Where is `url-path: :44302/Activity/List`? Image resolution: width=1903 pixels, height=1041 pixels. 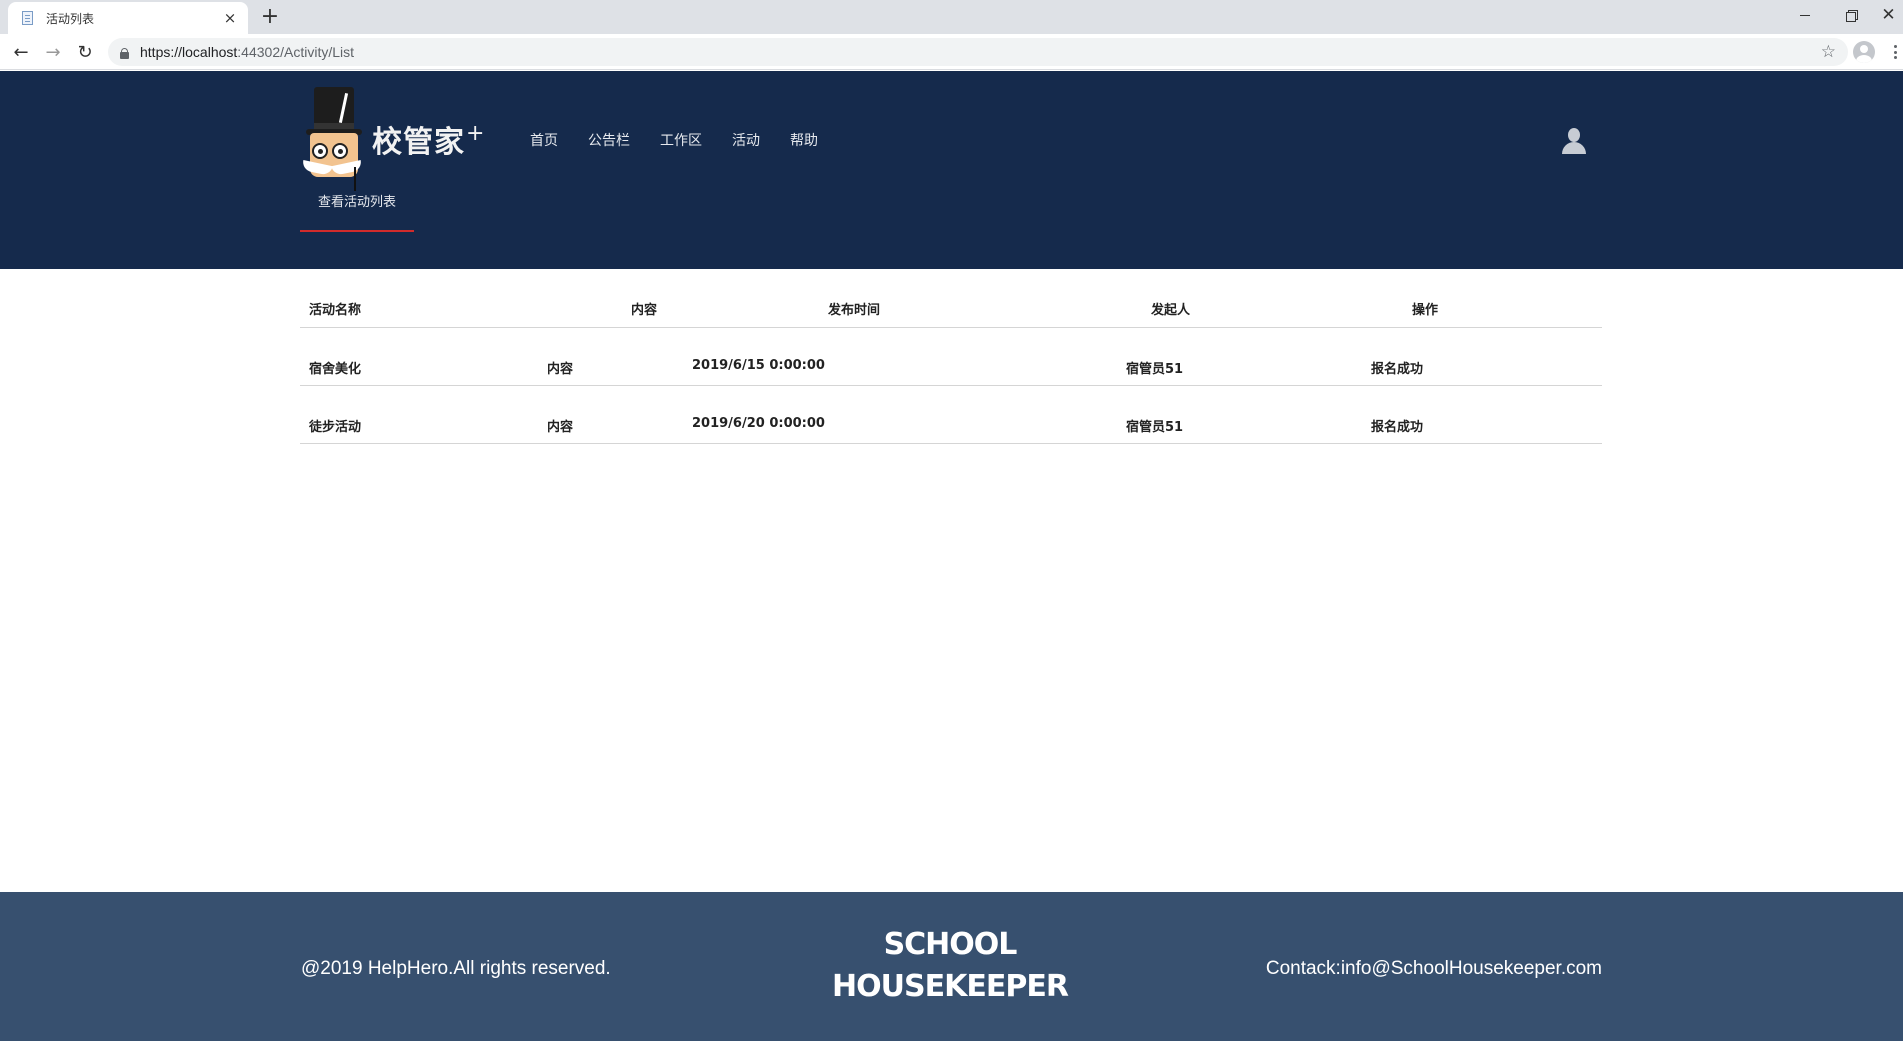 url-path: :44302/Activity/List is located at coordinates (296, 52).